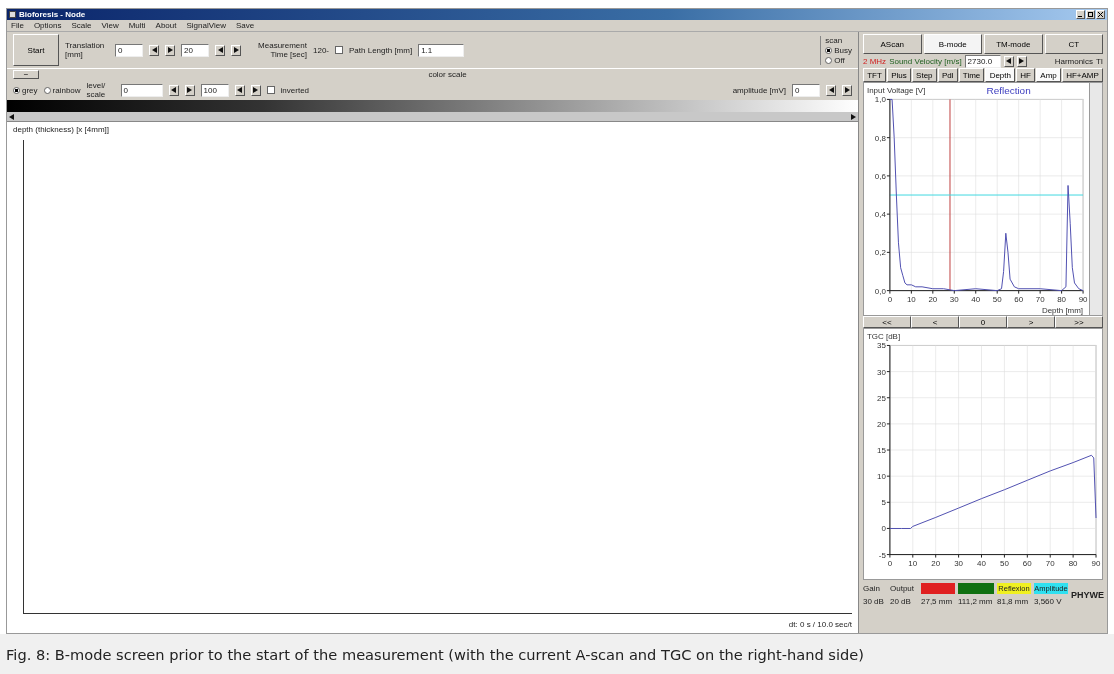  I want to click on input-field: 2730.0, so click(982, 61).